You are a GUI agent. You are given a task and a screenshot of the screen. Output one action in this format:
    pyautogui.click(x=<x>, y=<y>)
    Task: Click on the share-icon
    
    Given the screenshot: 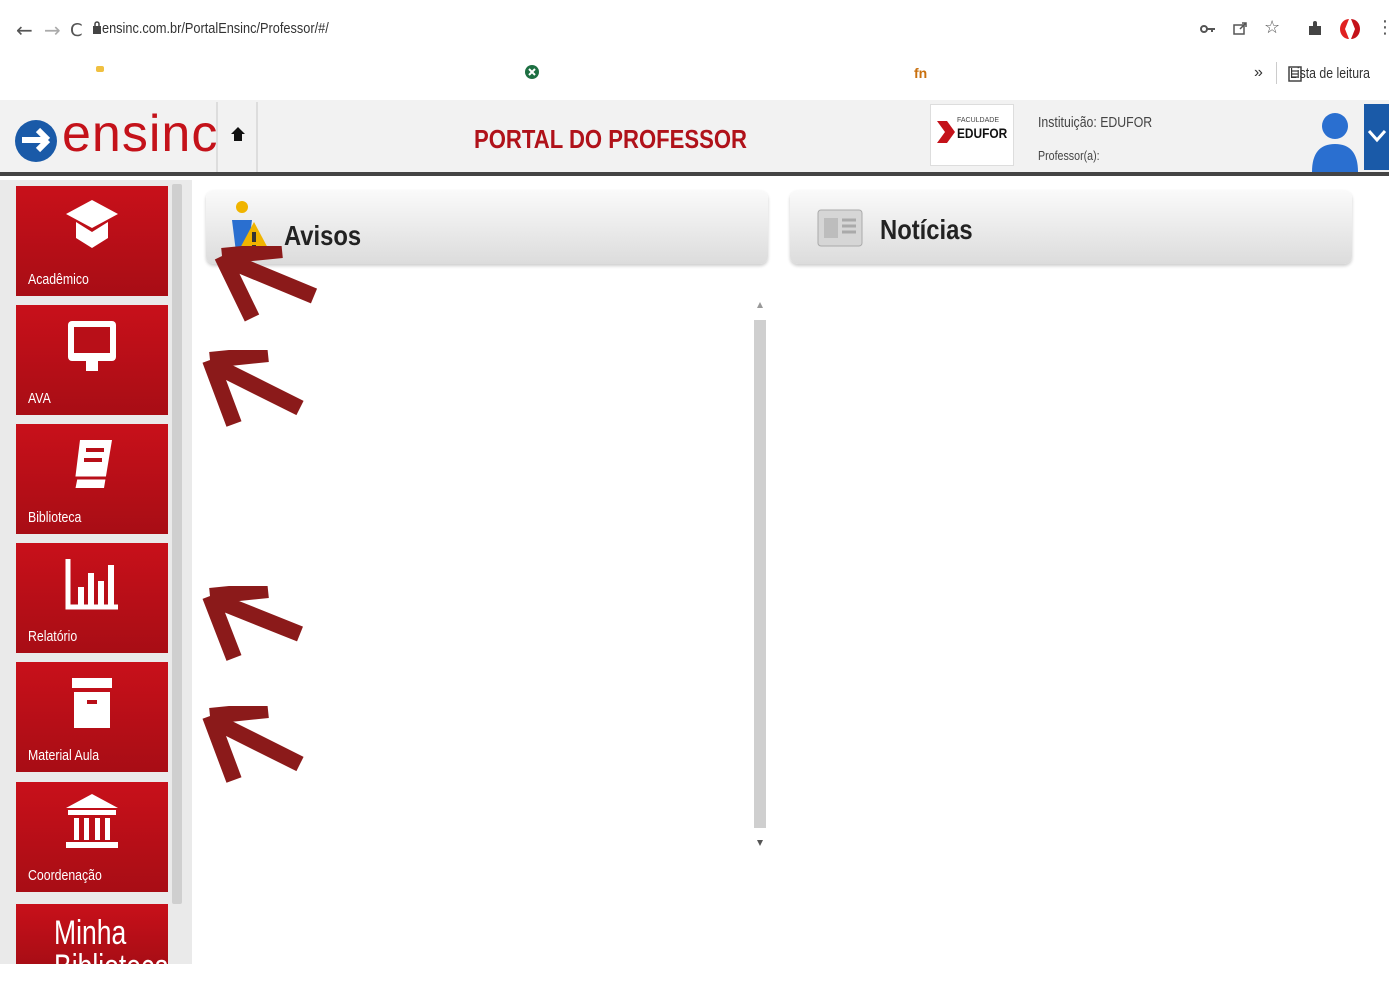 What is the action you would take?
    pyautogui.click(x=1240, y=28)
    